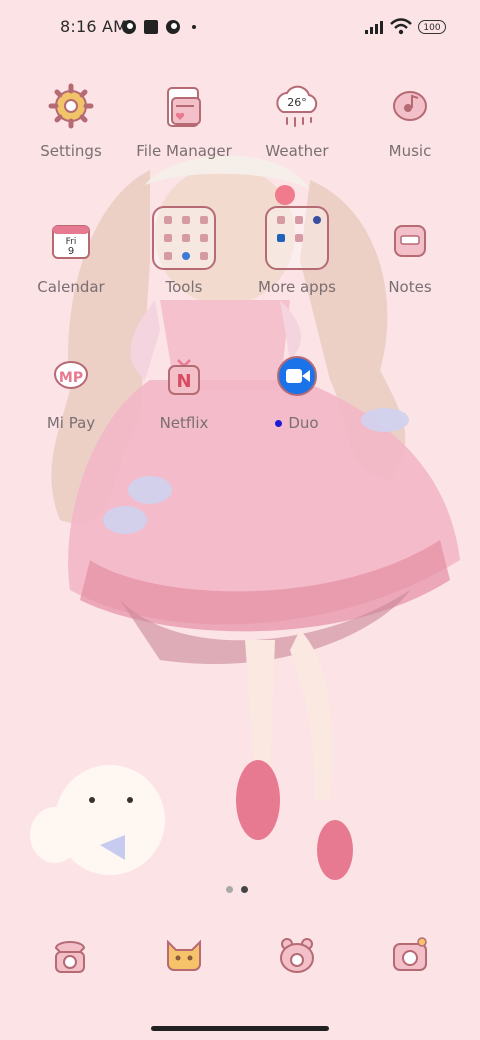 This screenshot has height=1040, width=480. I want to click on gear-icon, so click(71, 106).